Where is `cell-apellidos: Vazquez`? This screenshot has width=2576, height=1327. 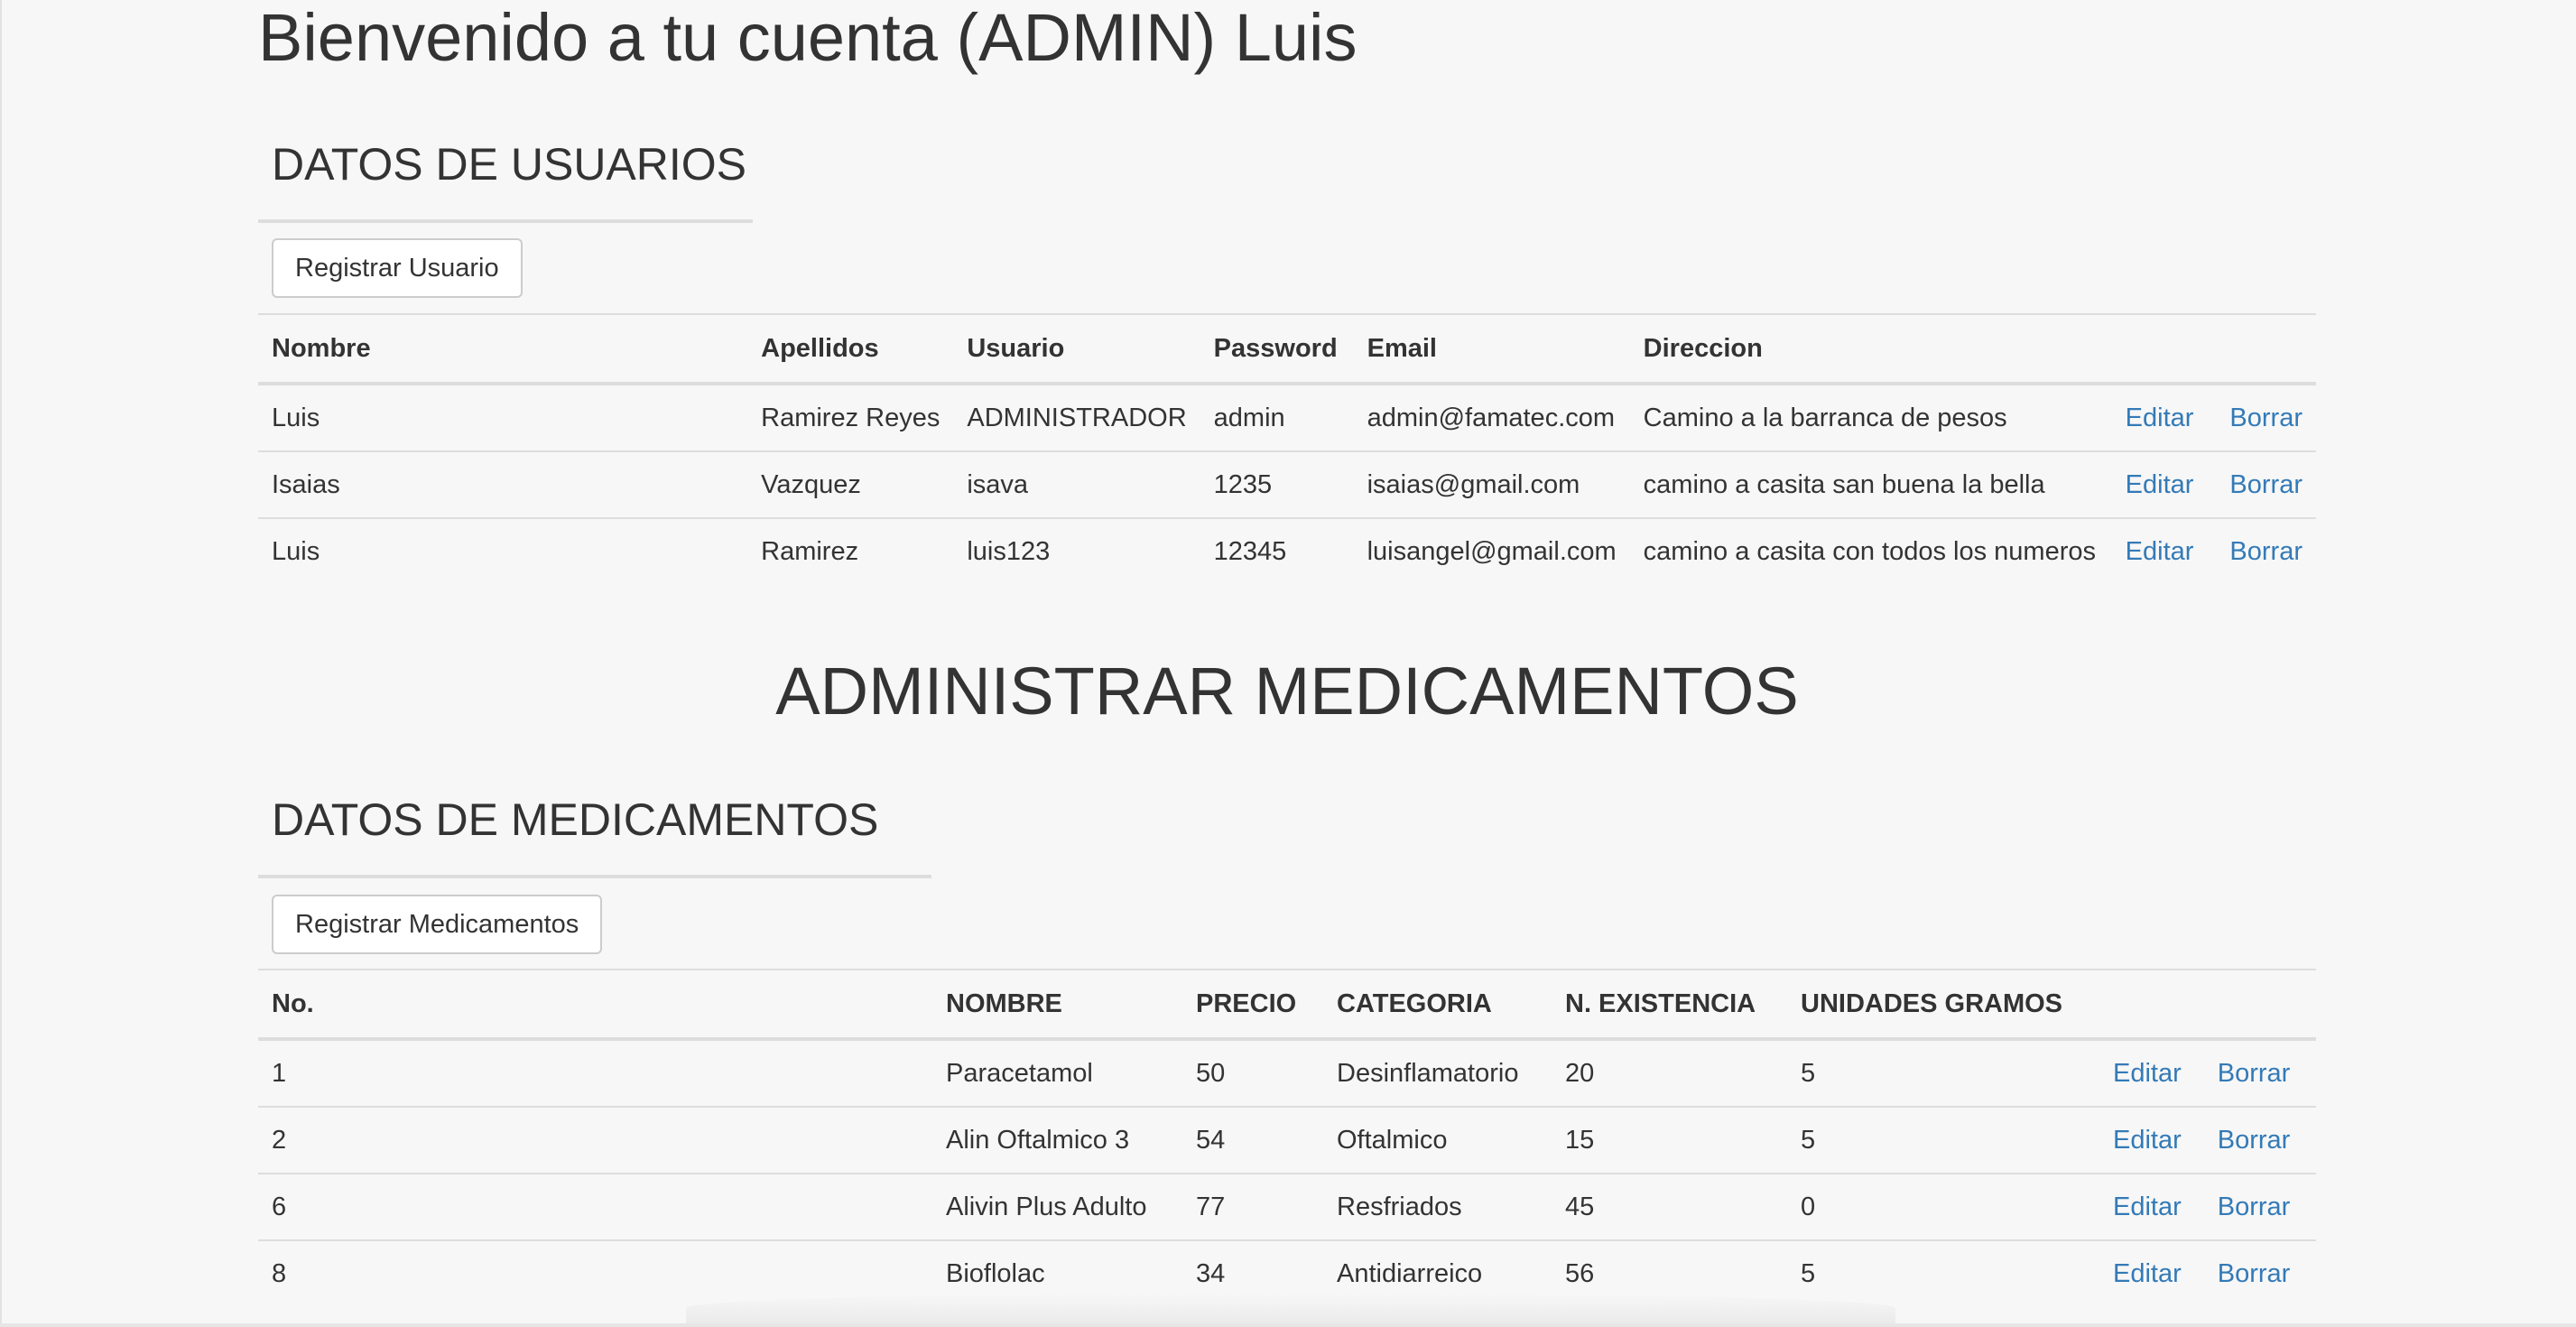 cell-apellidos: Vazquez is located at coordinates (851, 484).